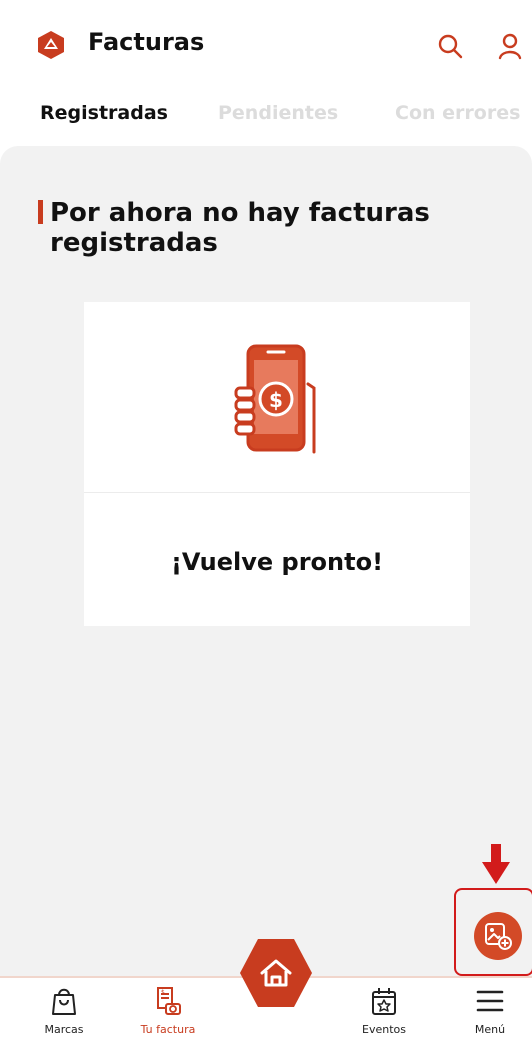 Image resolution: width=532 pixels, height=1042 pixels. What do you see at coordinates (240, 228) in the screenshot?
I see `empty-state-heading: Por ahora no hay facturas registradas` at bounding box center [240, 228].